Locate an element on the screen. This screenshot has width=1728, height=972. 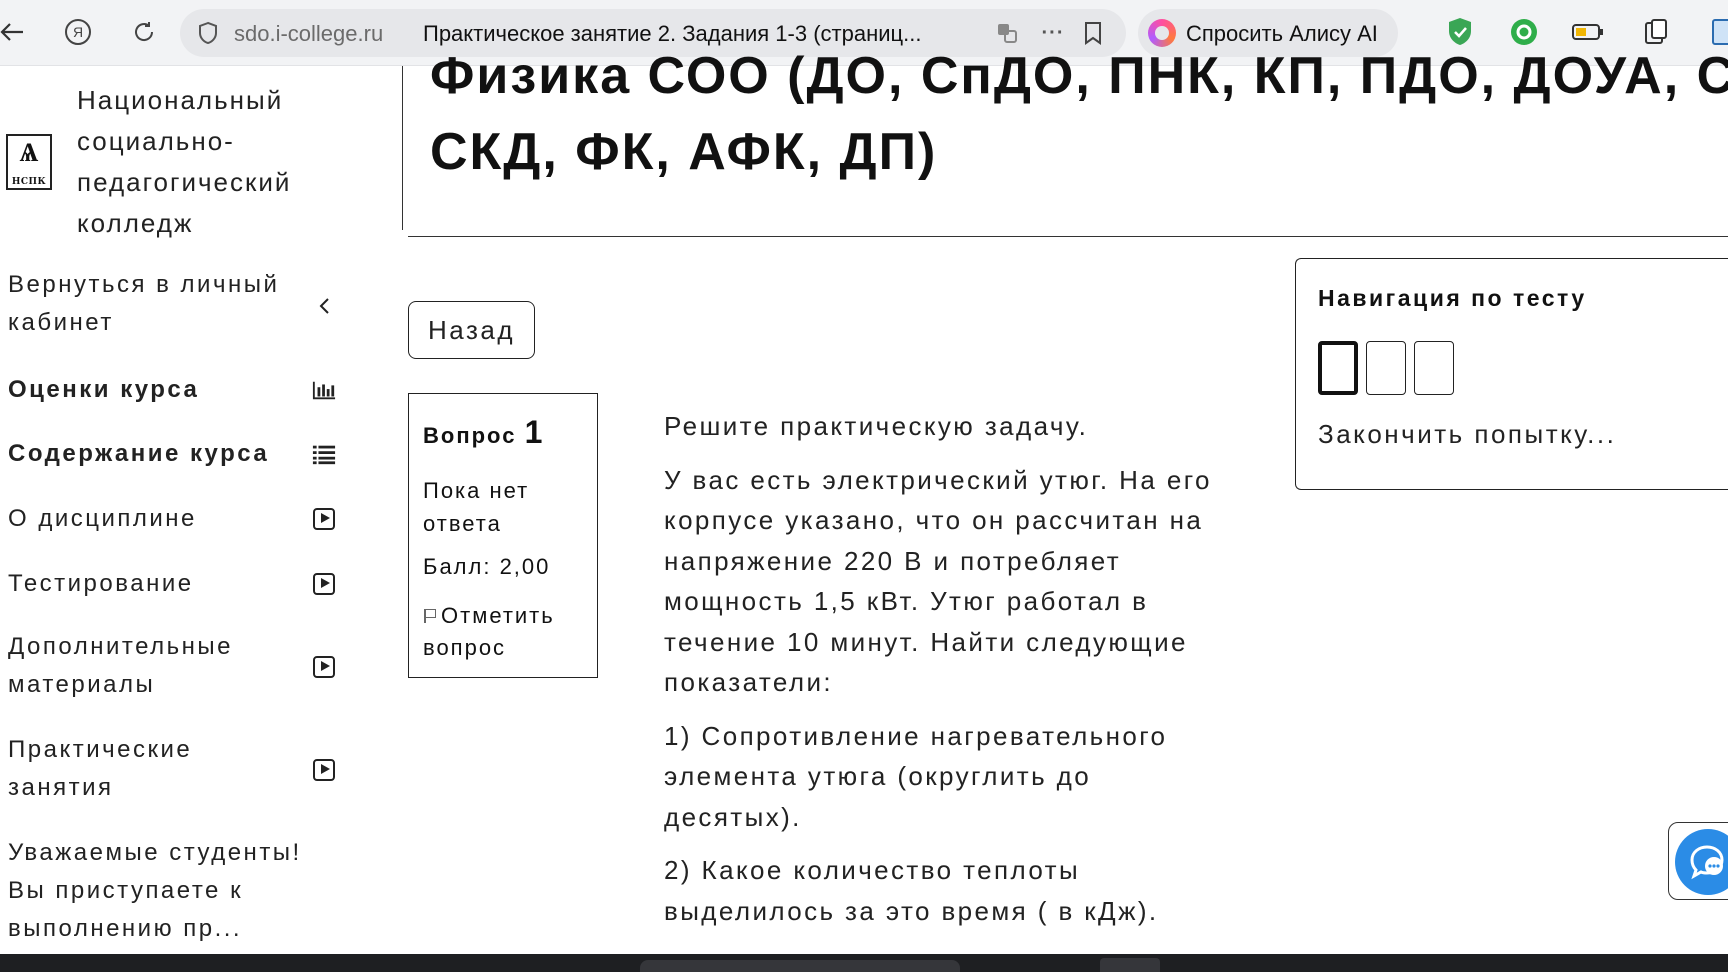
list-icon is located at coordinates (324, 454).